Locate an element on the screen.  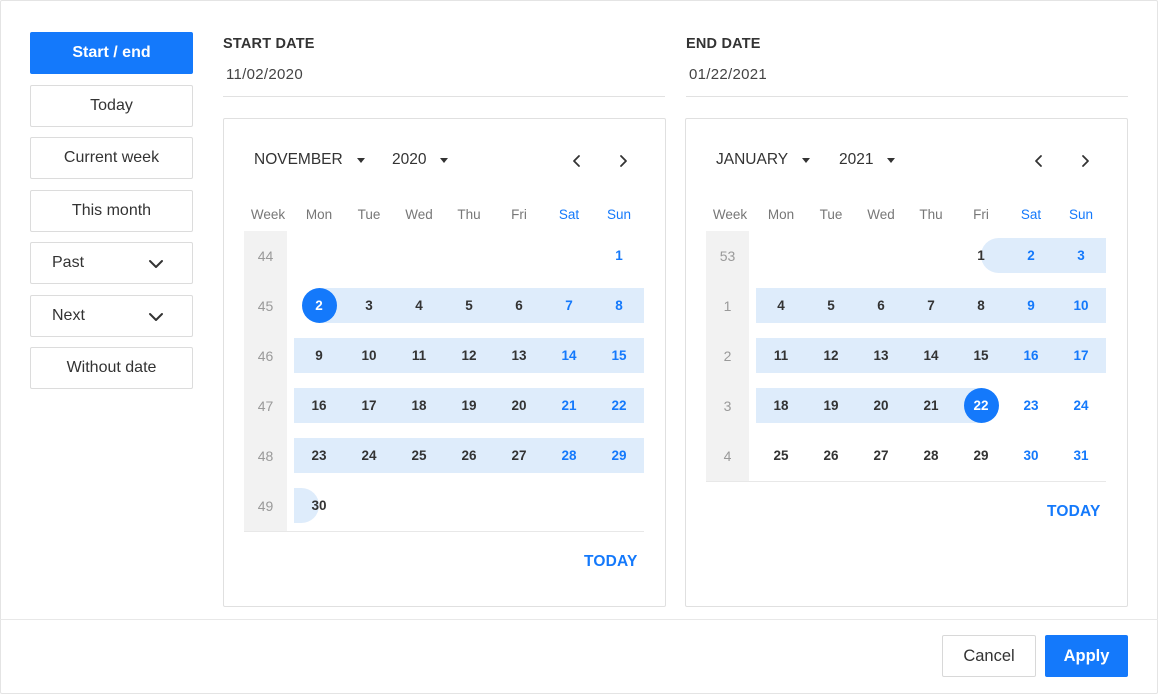
calendar-header: NOVEMBER 2020 is located at coordinates (444, 161).